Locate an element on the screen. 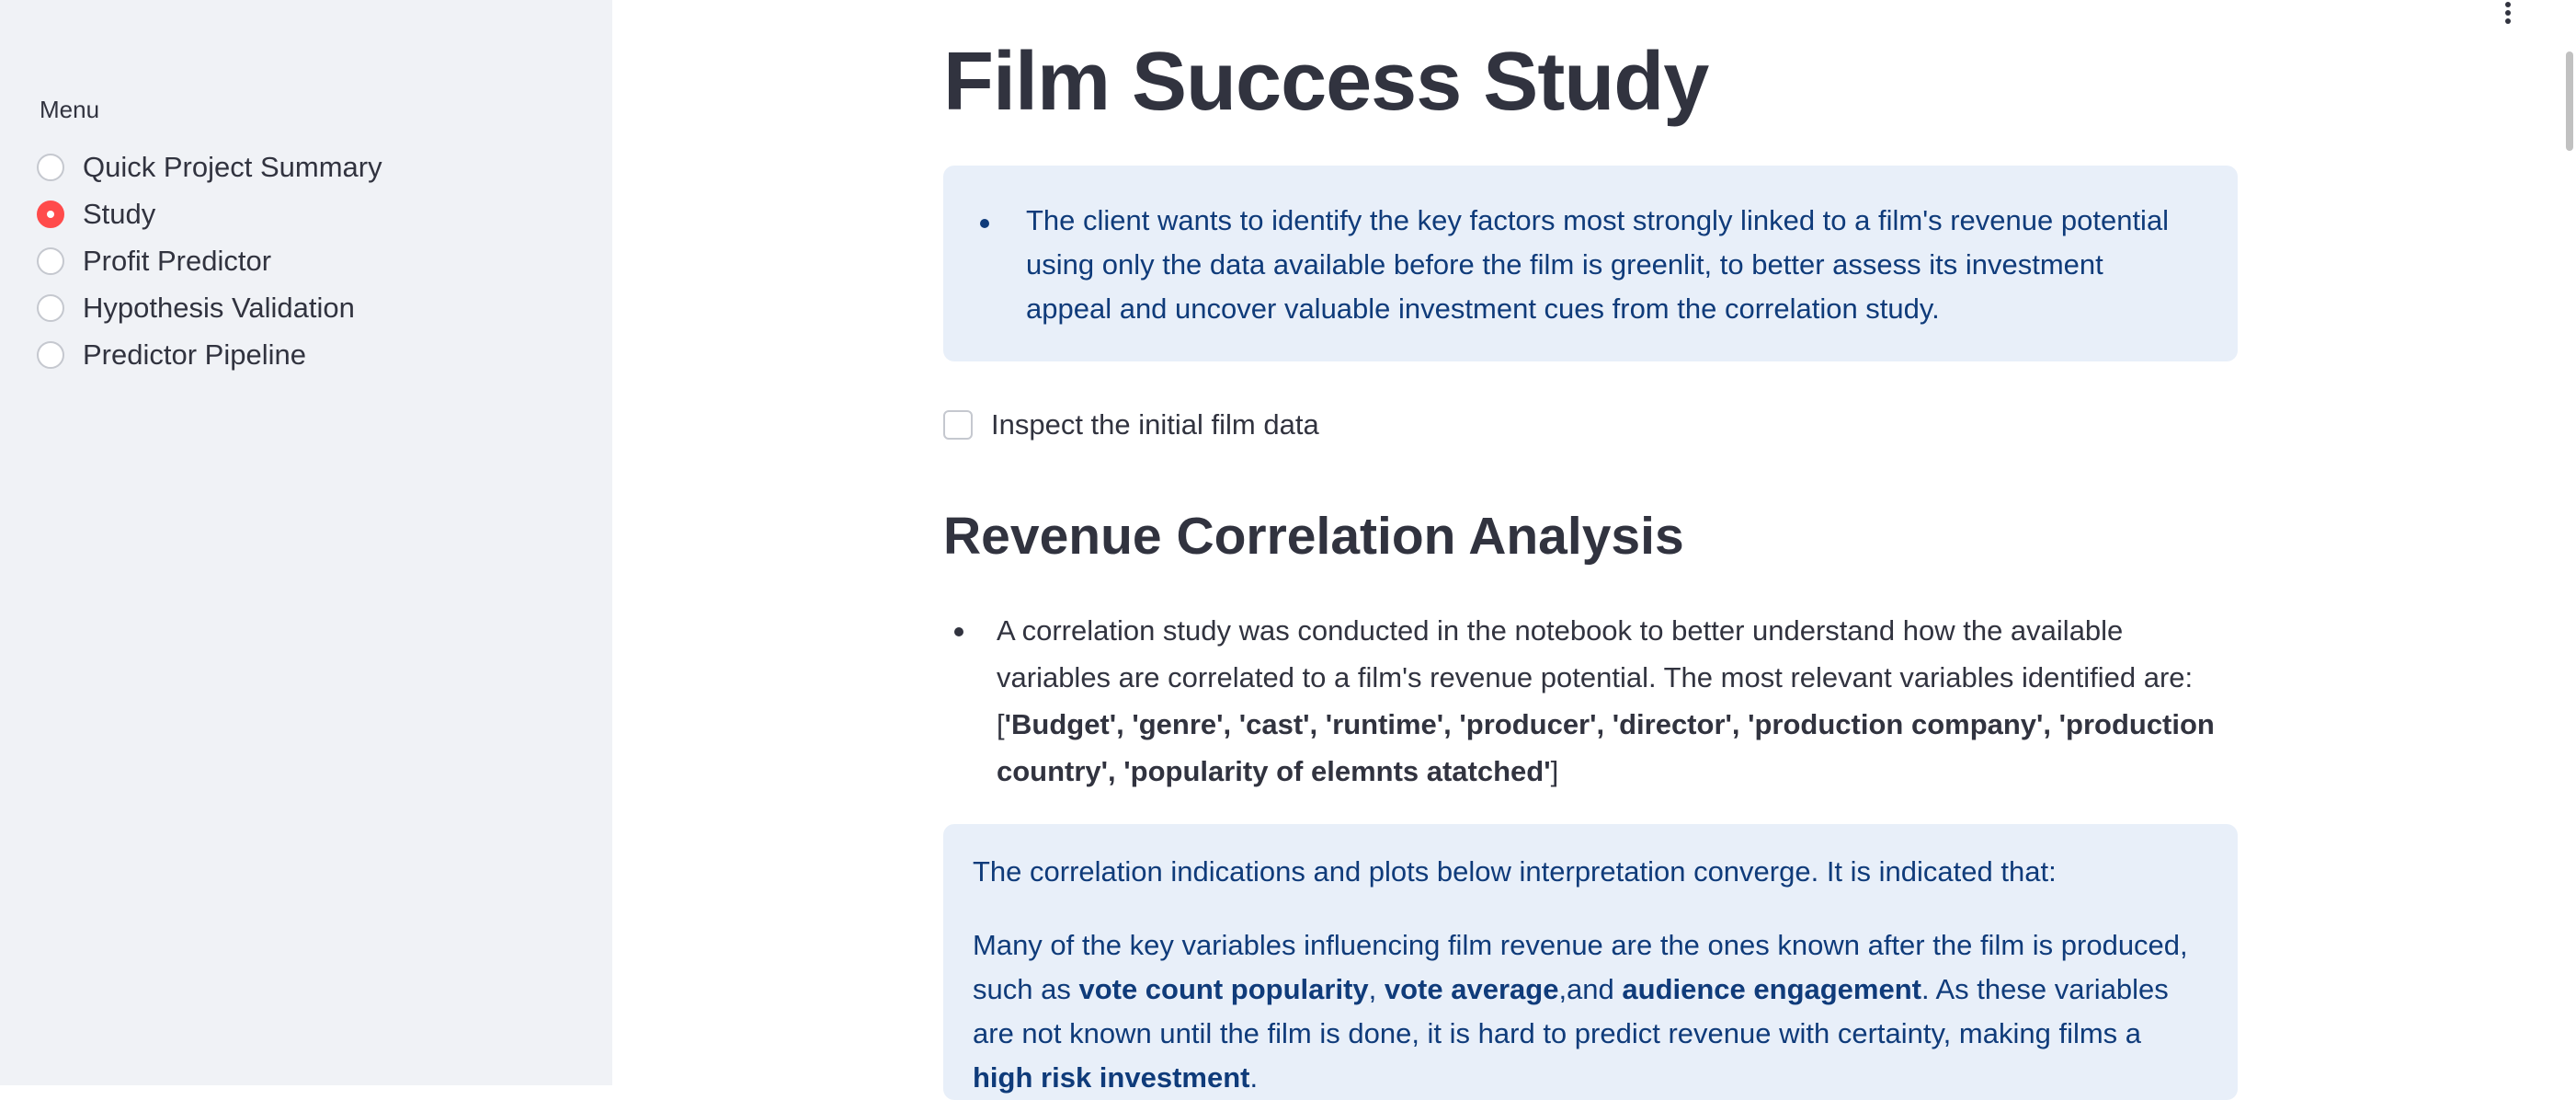  bold-term: high risk investment is located at coordinates (1111, 1077).